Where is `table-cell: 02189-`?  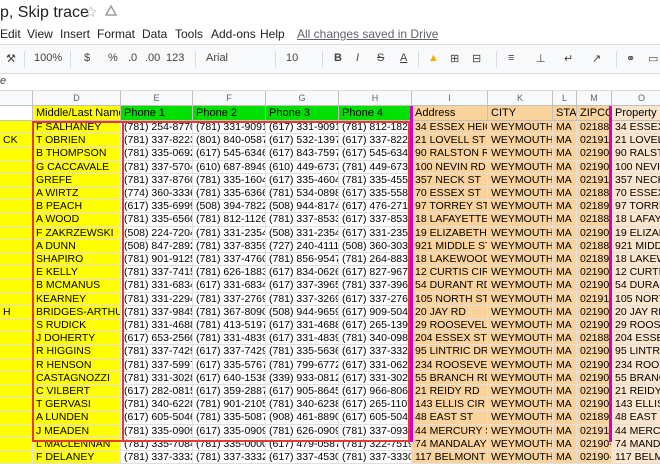 table-cell: 02189- is located at coordinates (594, 418).